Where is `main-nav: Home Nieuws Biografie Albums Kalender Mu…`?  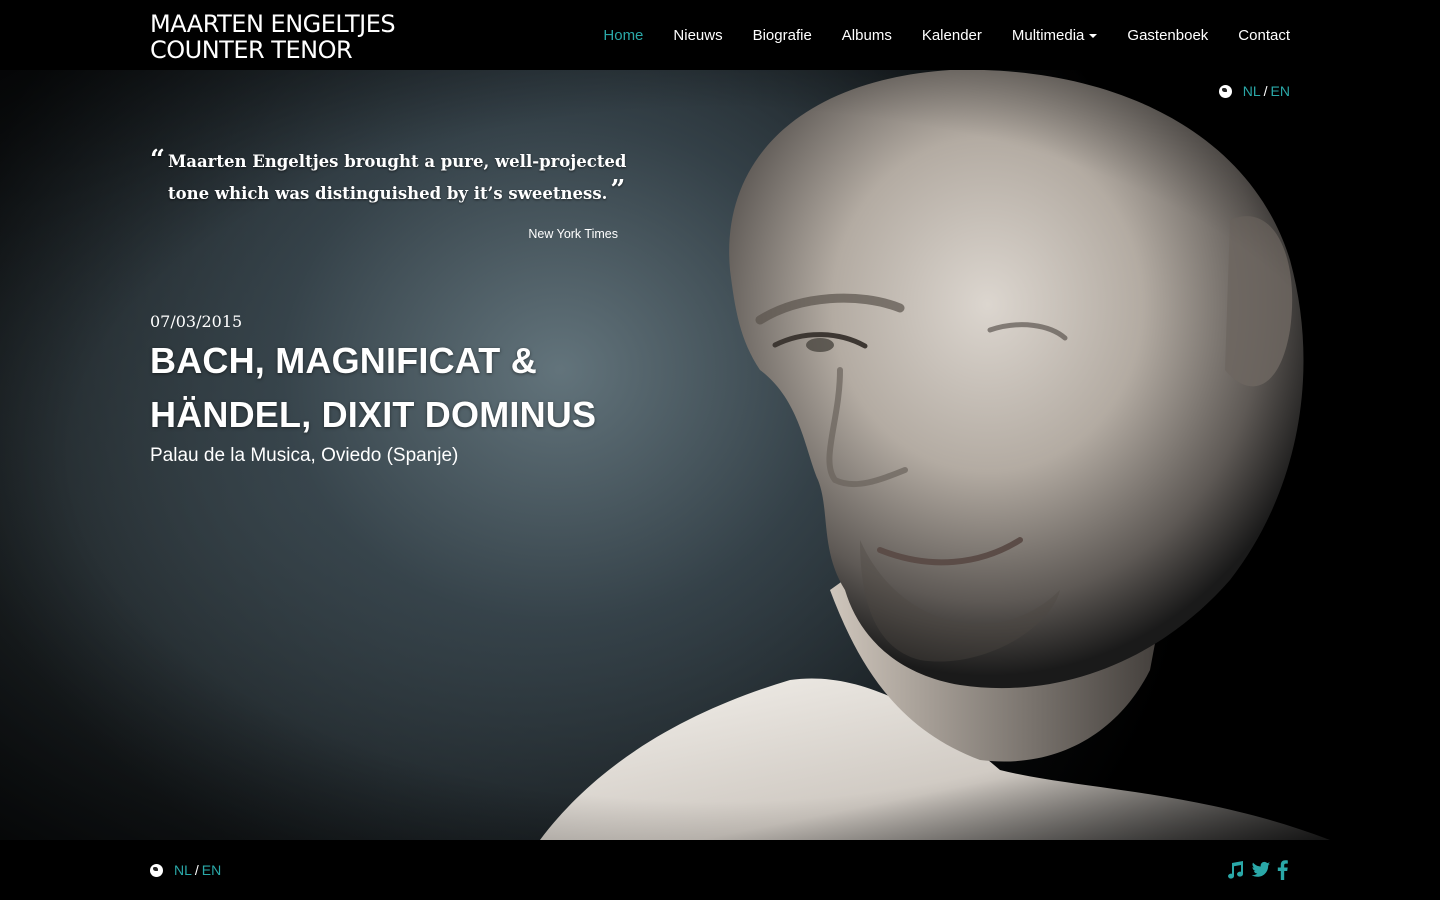
main-nav: Home Nieuws Biografie Albums Kalender Mu… is located at coordinates (931, 35).